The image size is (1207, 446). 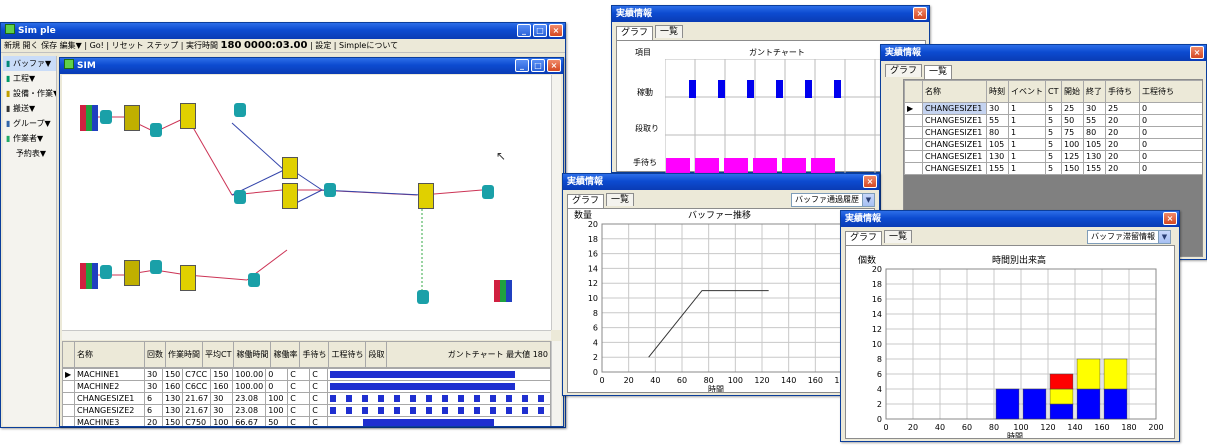 What do you see at coordinates (1053, 132) in the screenshot?
I see `list-row: CHANGESIZE1 80 1 5 75 80 20 0` at bounding box center [1053, 132].